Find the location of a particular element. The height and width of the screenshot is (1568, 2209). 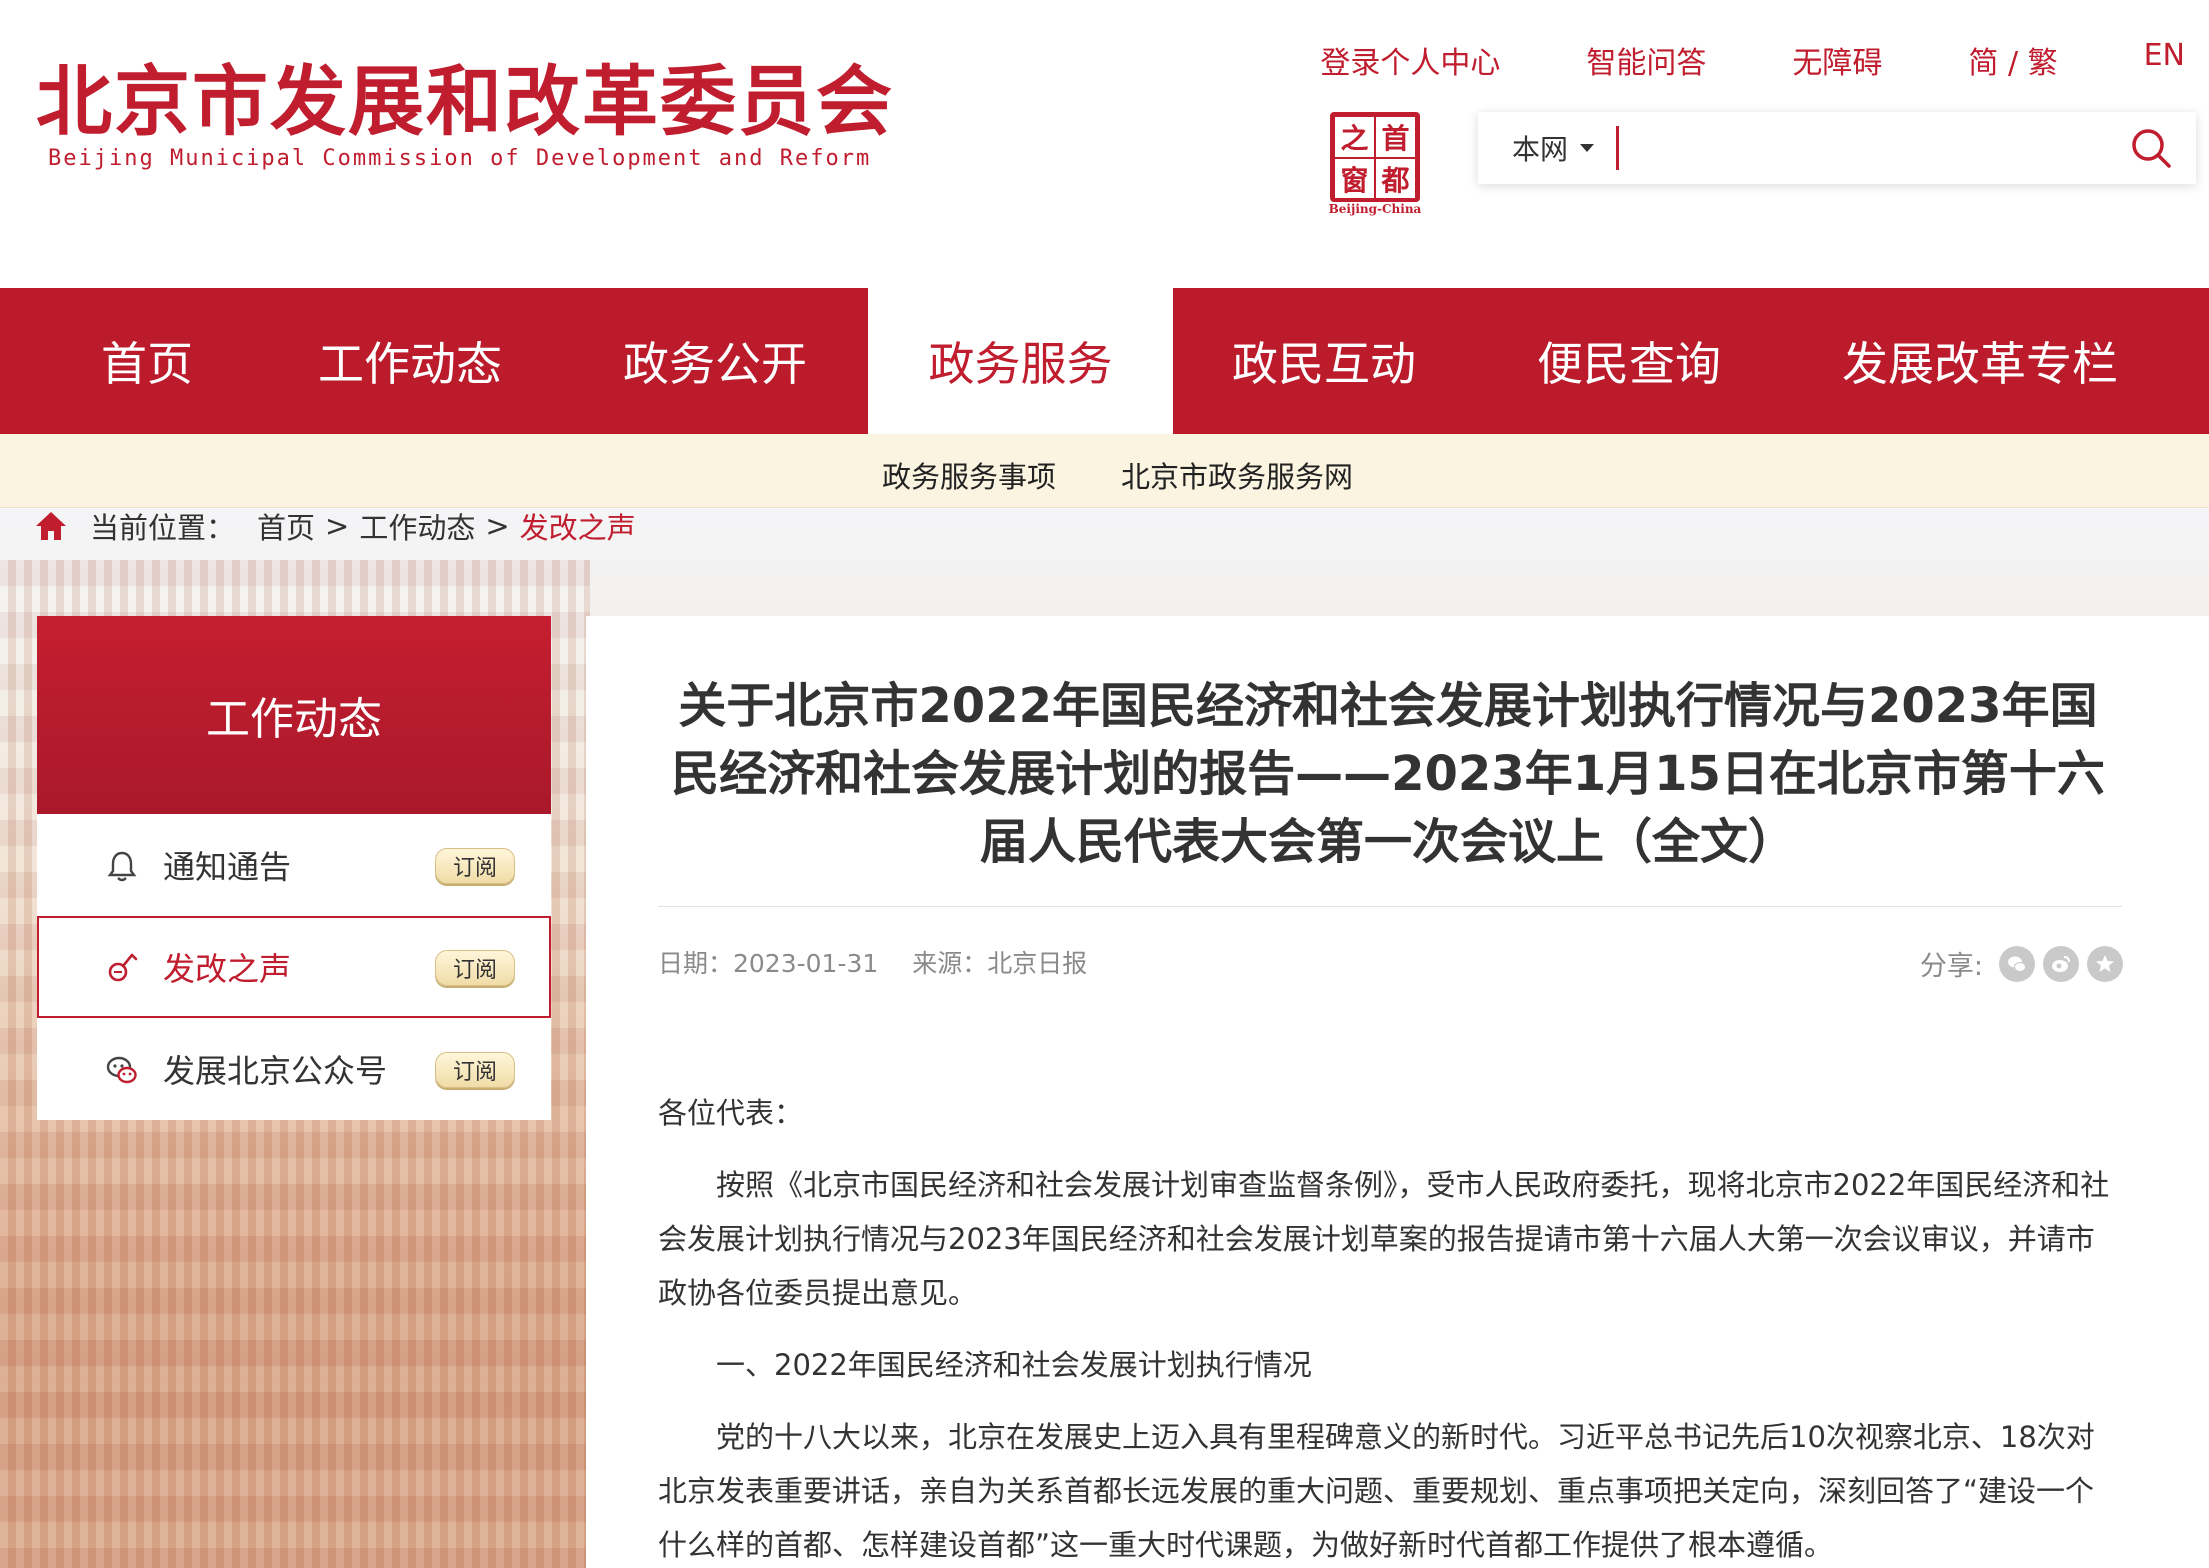

sidebar-item-label: 发改之声 is located at coordinates (227, 969).